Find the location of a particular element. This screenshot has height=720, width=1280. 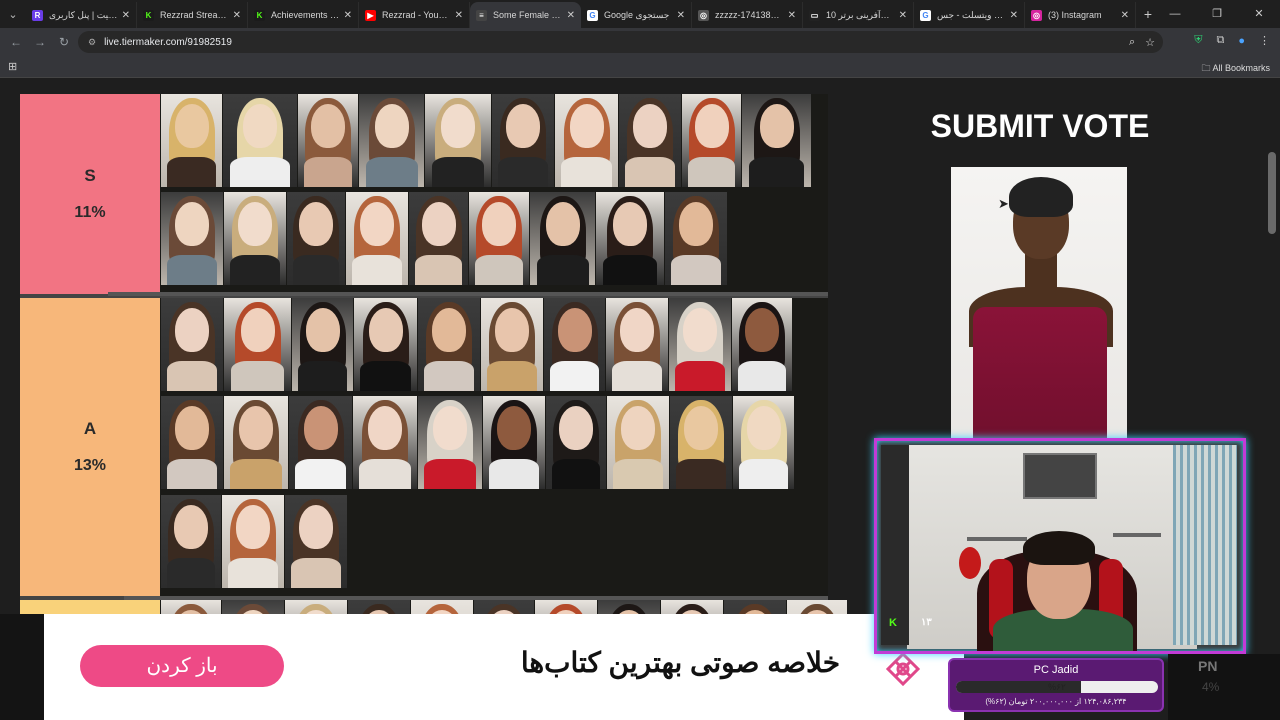

back-icon: ← is located at coordinates (16, 42).